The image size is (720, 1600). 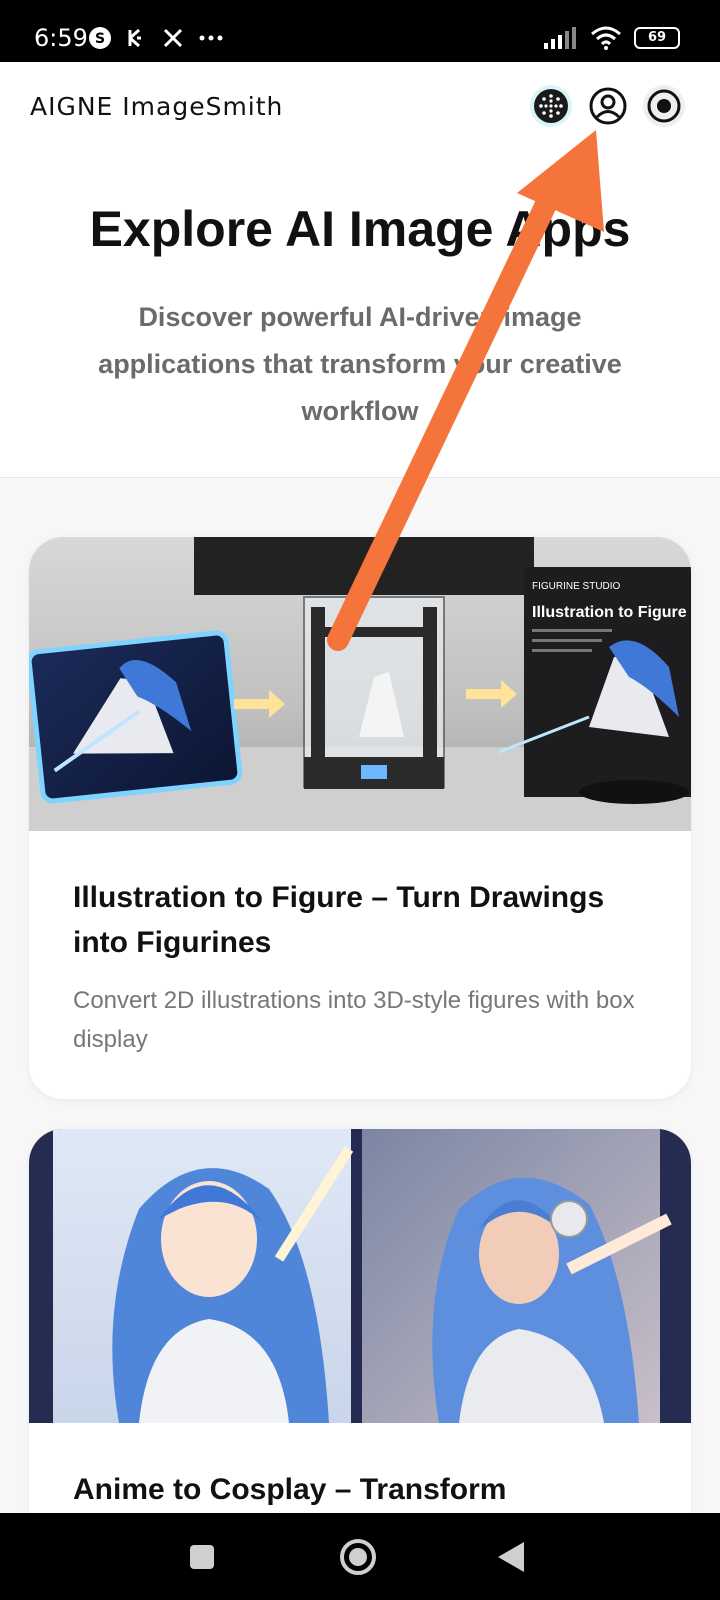 I want to click on user-account-icon, so click(x=608, y=106).